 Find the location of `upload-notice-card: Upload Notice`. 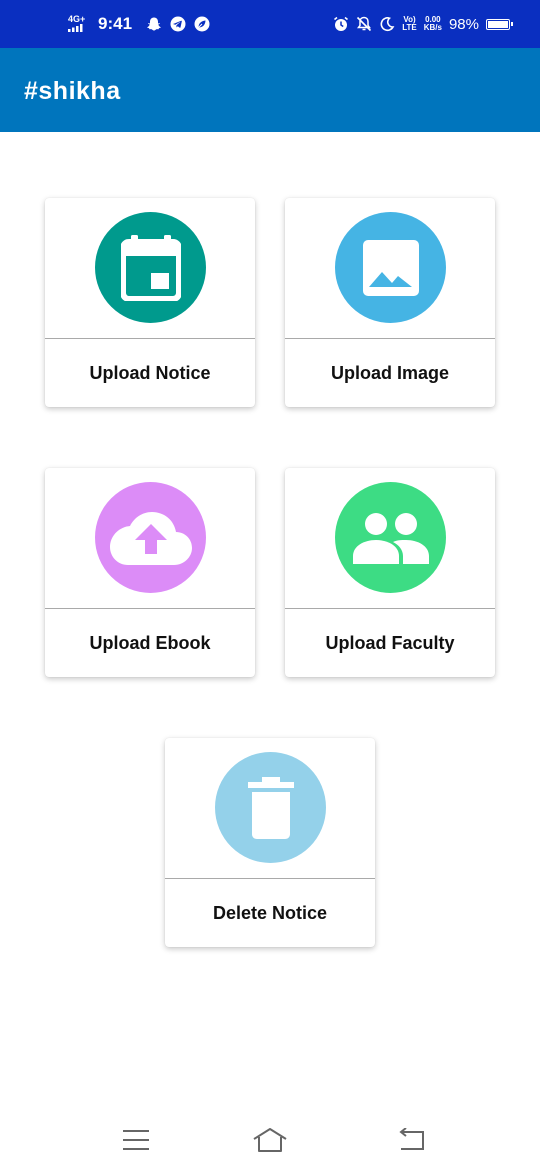

upload-notice-card: Upload Notice is located at coordinates (150, 302).